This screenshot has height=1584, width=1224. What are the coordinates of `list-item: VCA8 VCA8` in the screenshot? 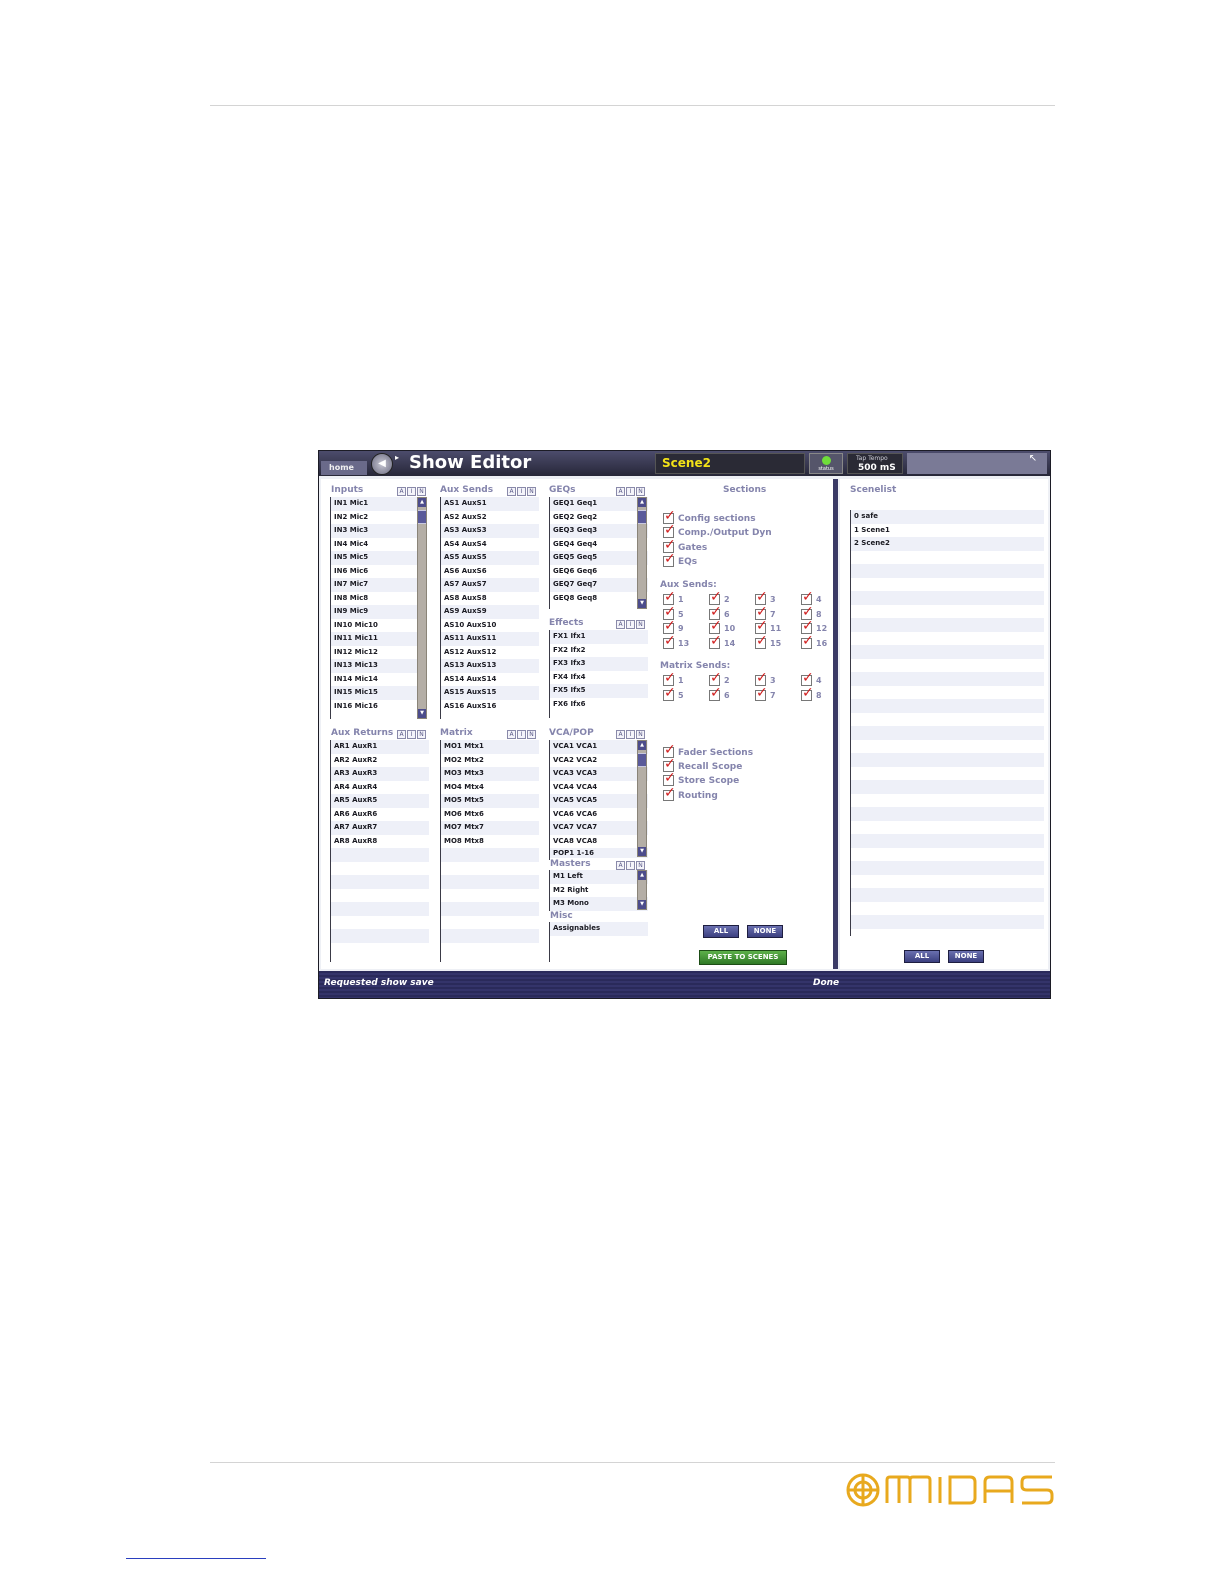 It's located at (599, 841).